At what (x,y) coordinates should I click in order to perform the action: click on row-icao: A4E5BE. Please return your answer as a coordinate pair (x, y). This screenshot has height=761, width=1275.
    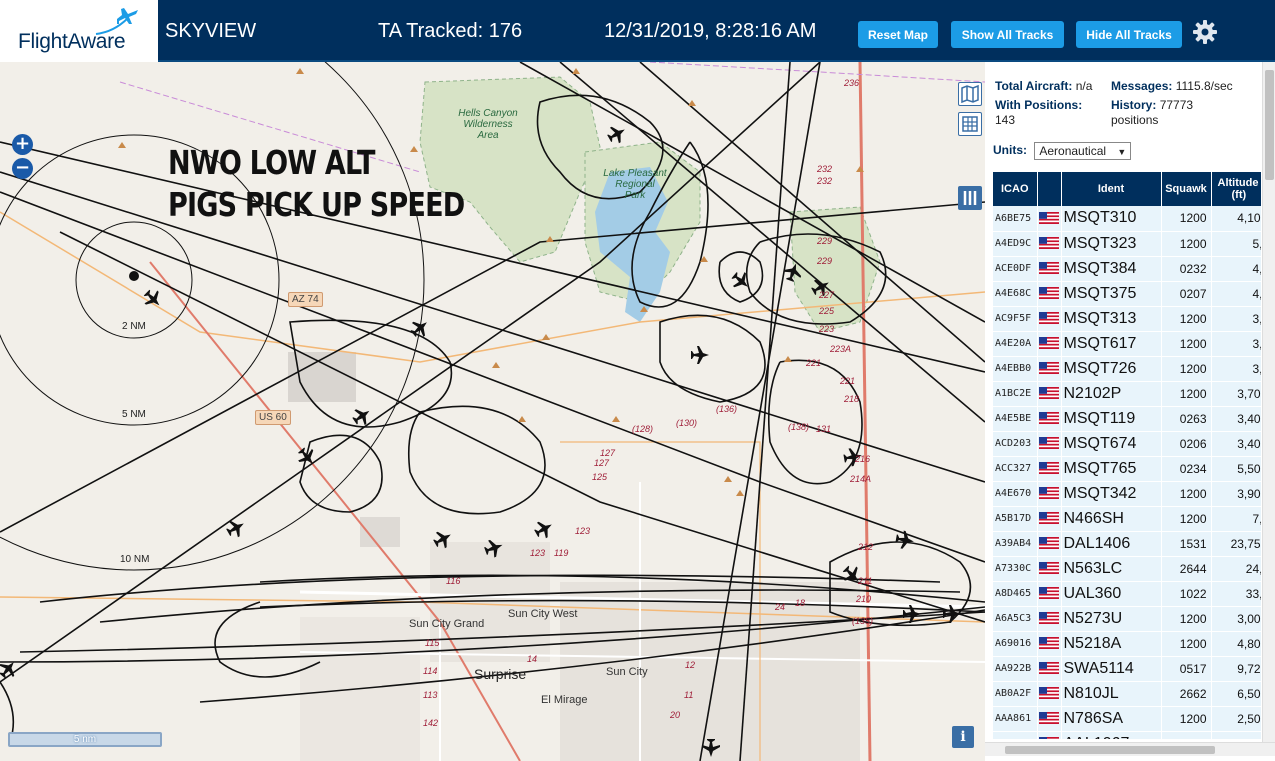
    Looking at the image, I should click on (1015, 419).